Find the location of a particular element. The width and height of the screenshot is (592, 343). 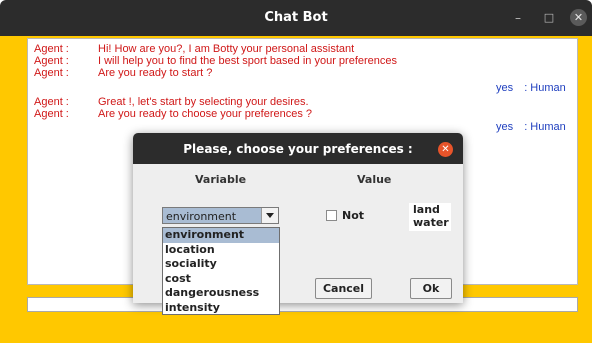

dropdown-option: location is located at coordinates (221, 250).